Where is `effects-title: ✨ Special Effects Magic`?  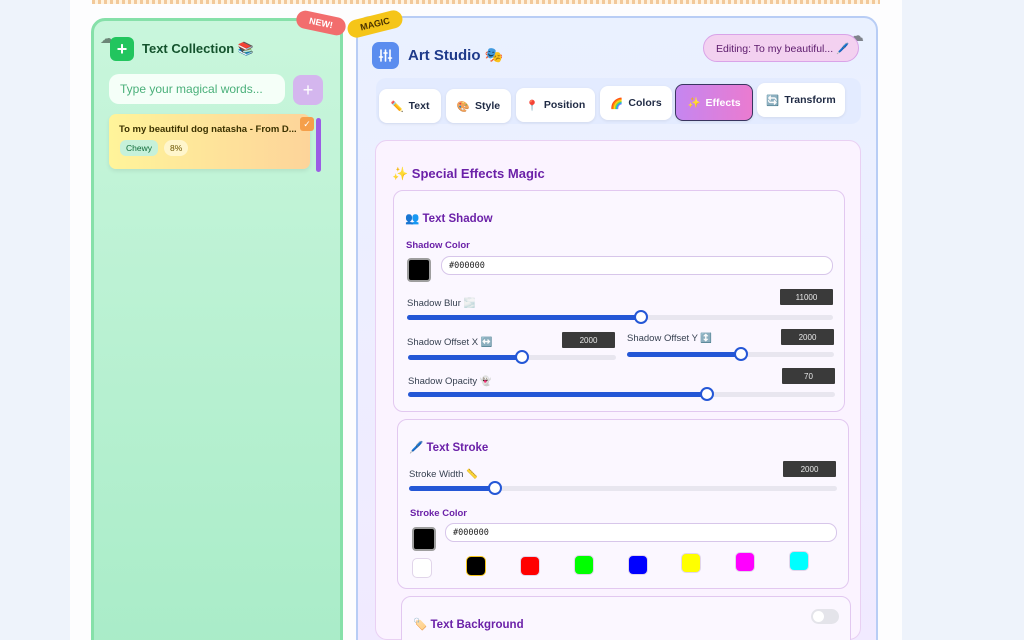
effects-title: ✨ Special Effects Magic is located at coordinates (468, 173).